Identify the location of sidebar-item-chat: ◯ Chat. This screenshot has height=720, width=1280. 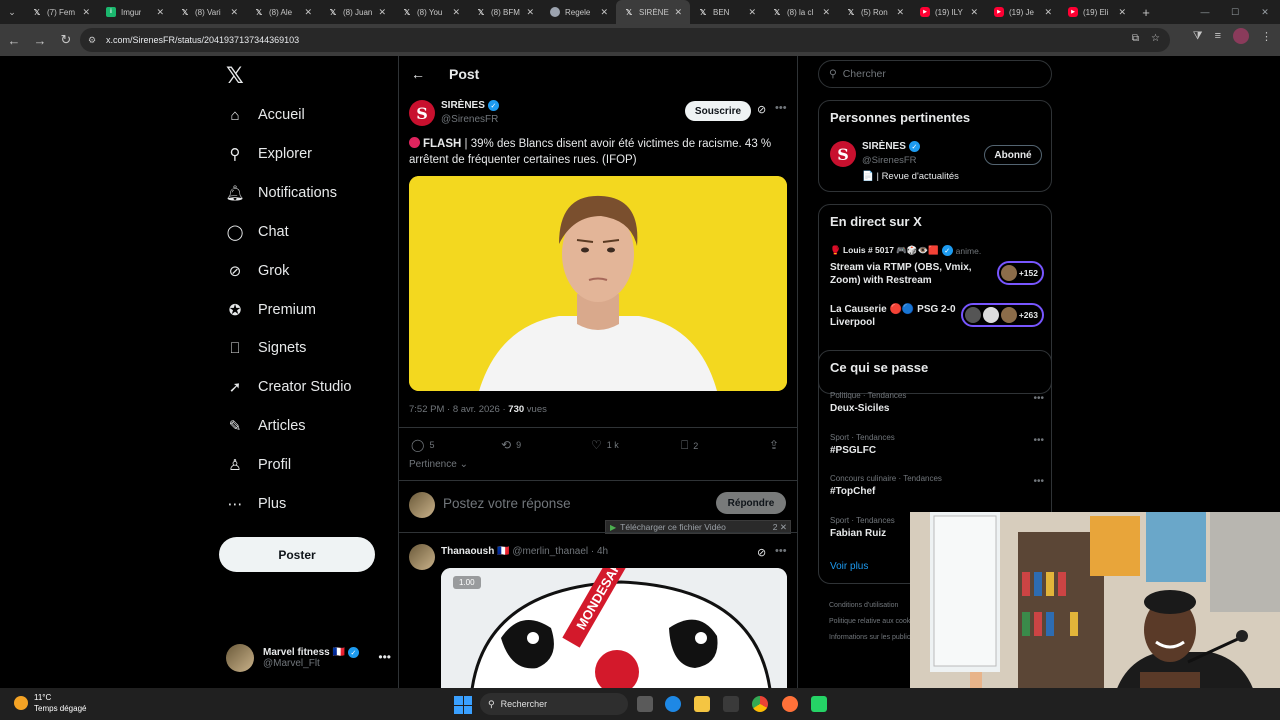
(257, 232).